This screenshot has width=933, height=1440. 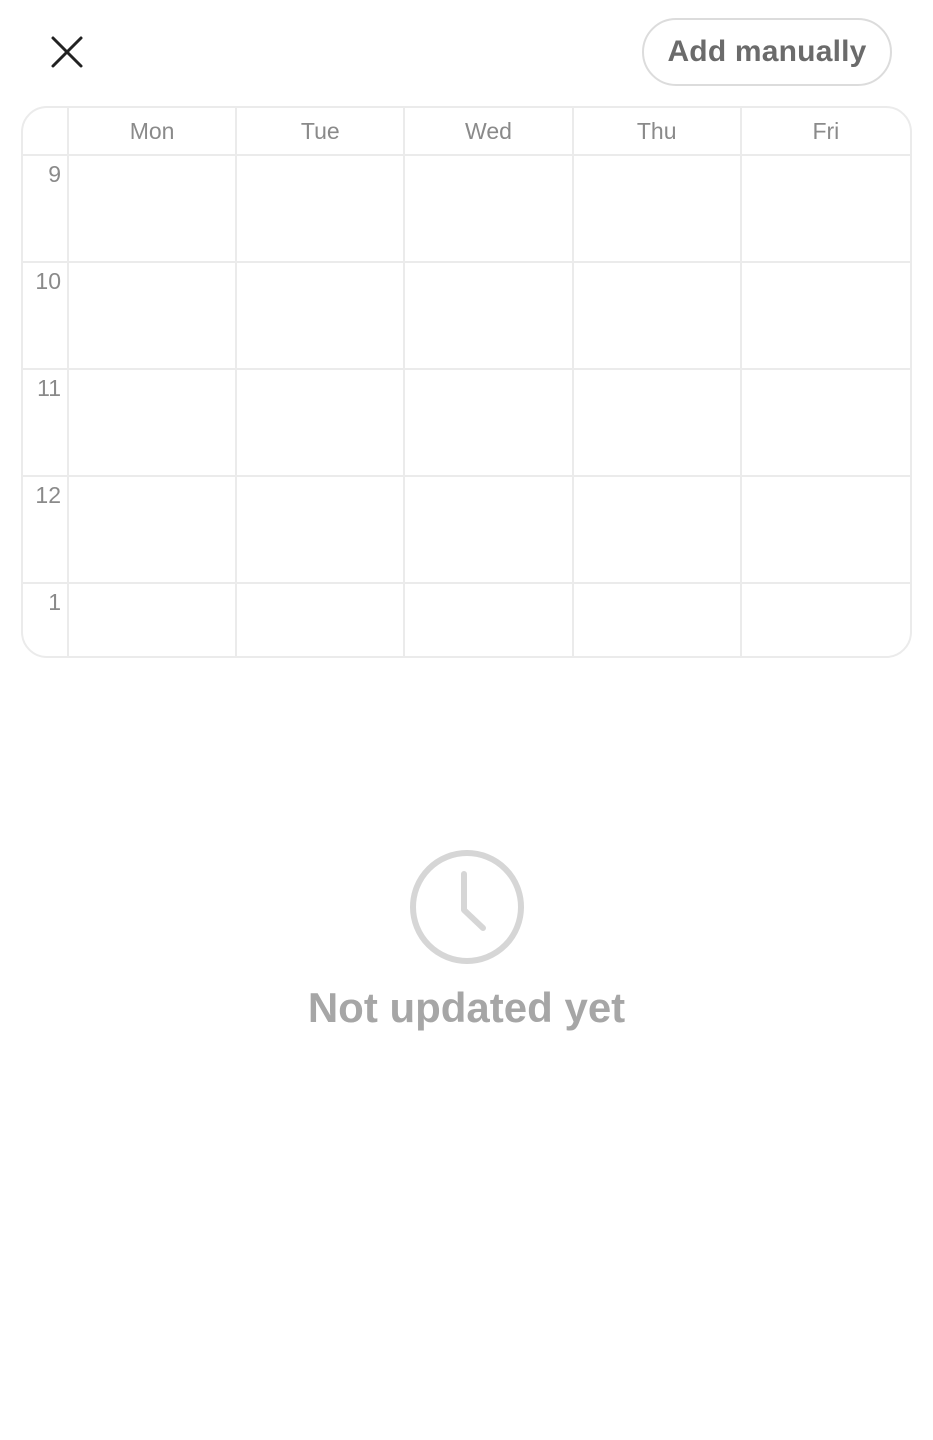 What do you see at coordinates (467, 907) in the screenshot?
I see `clock-icon` at bounding box center [467, 907].